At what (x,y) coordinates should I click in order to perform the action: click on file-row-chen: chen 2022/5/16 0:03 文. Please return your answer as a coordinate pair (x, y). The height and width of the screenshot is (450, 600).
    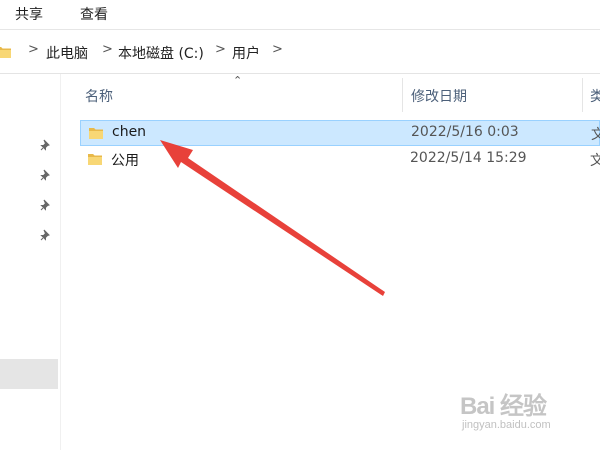
    Looking at the image, I should click on (340, 133).